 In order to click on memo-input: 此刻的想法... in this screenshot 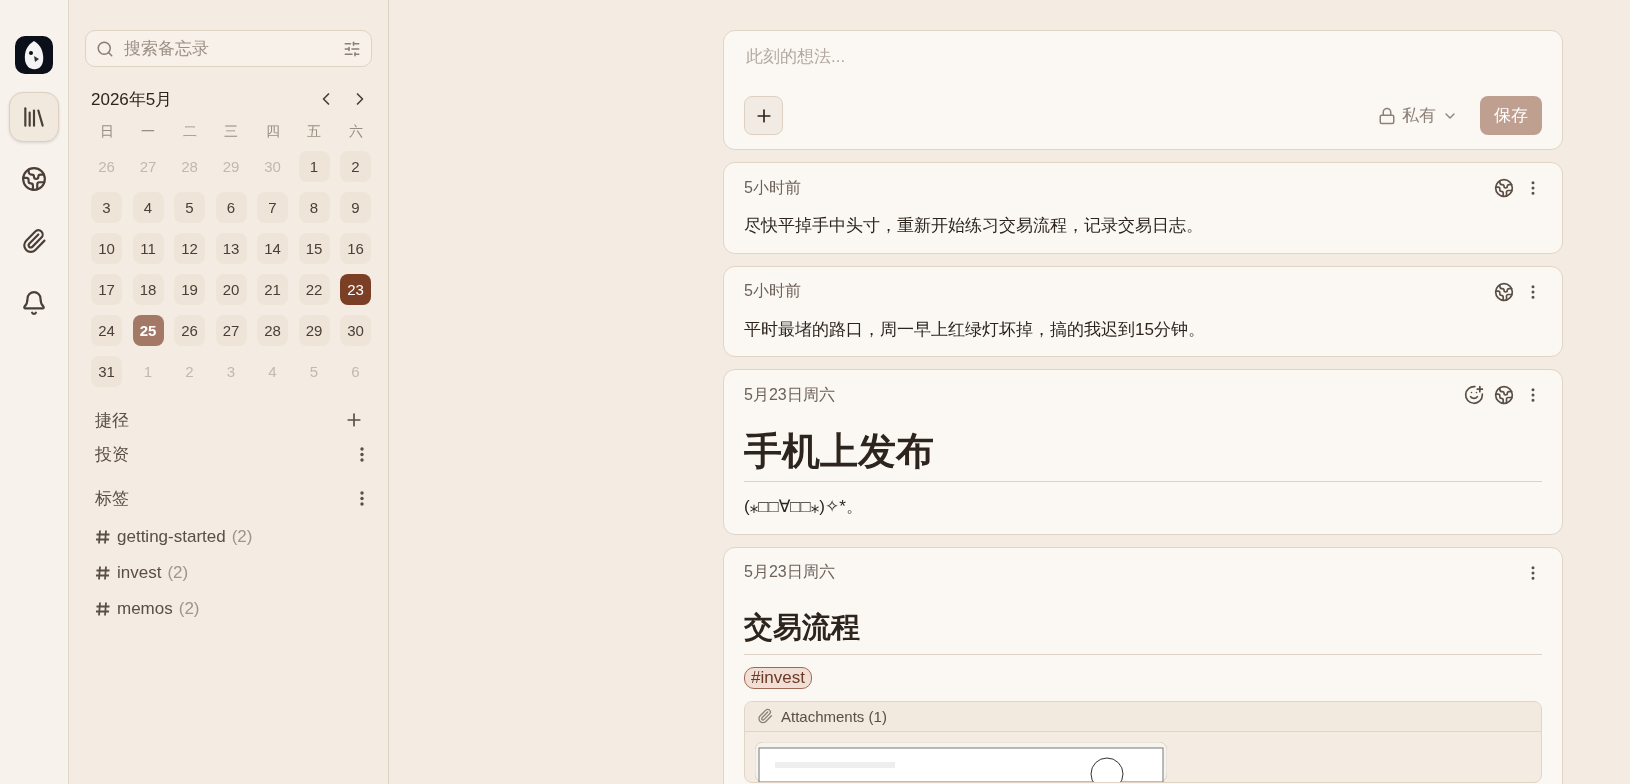, I will do `click(1143, 65)`.